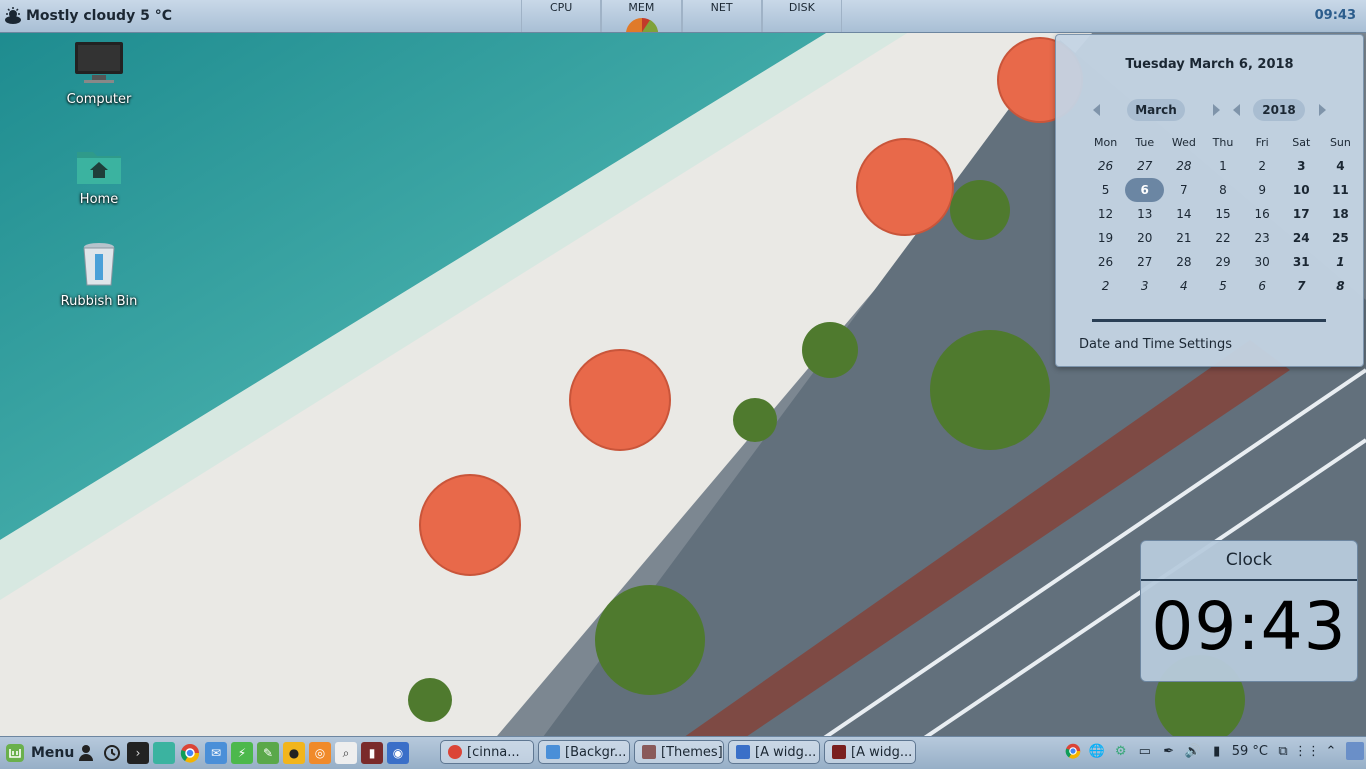 This screenshot has width=1366, height=769. What do you see at coordinates (1145, 190) in the screenshot?
I see `calendar-day-today: 6` at bounding box center [1145, 190].